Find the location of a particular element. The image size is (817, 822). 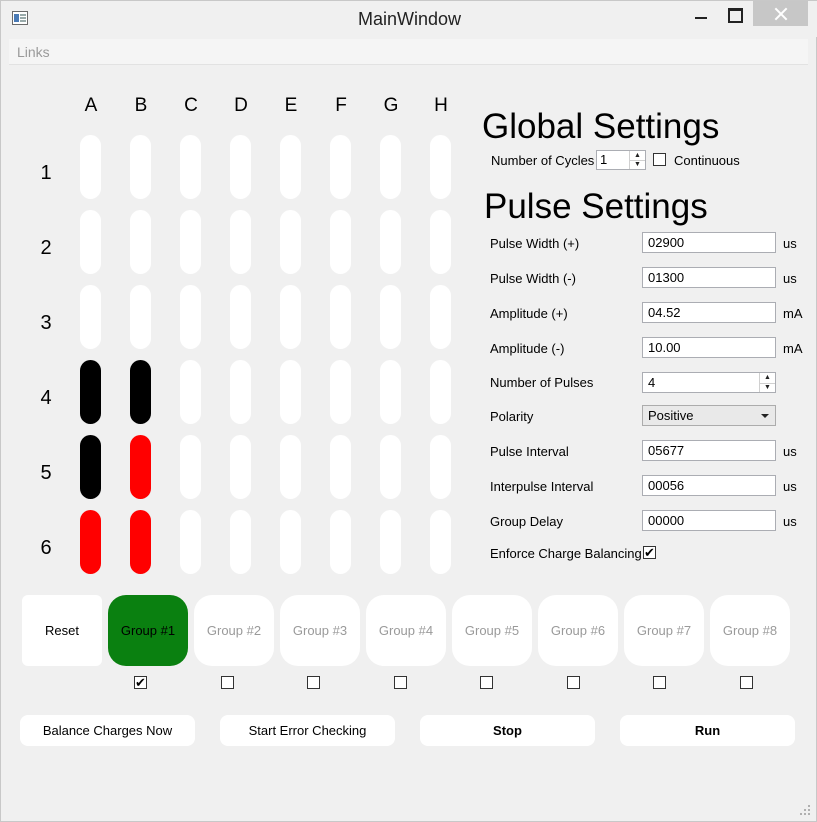

amplitude-neg-input: 10.00 is located at coordinates (709, 347).